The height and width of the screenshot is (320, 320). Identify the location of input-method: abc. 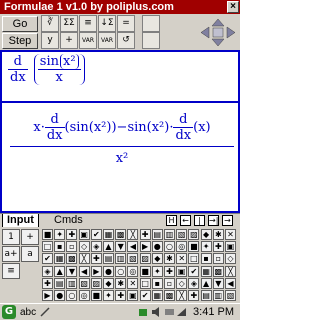
(28, 312).